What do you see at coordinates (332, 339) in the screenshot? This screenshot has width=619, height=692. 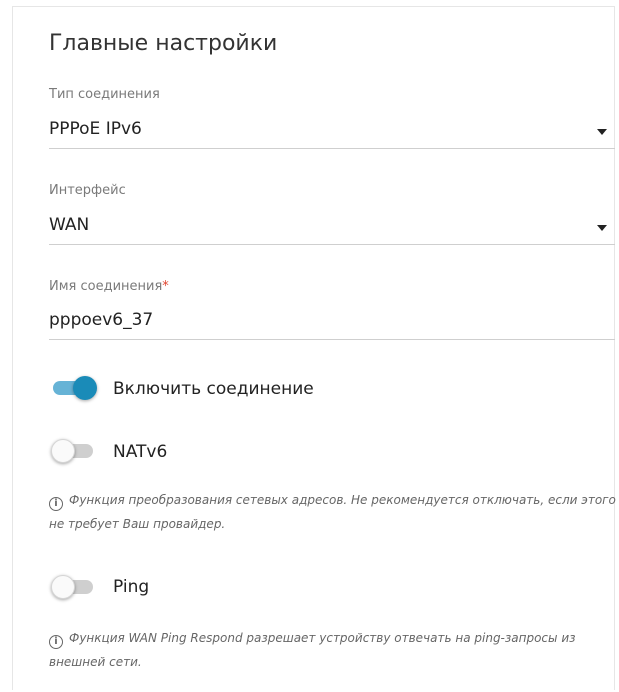 I see `connection-name-underline` at bounding box center [332, 339].